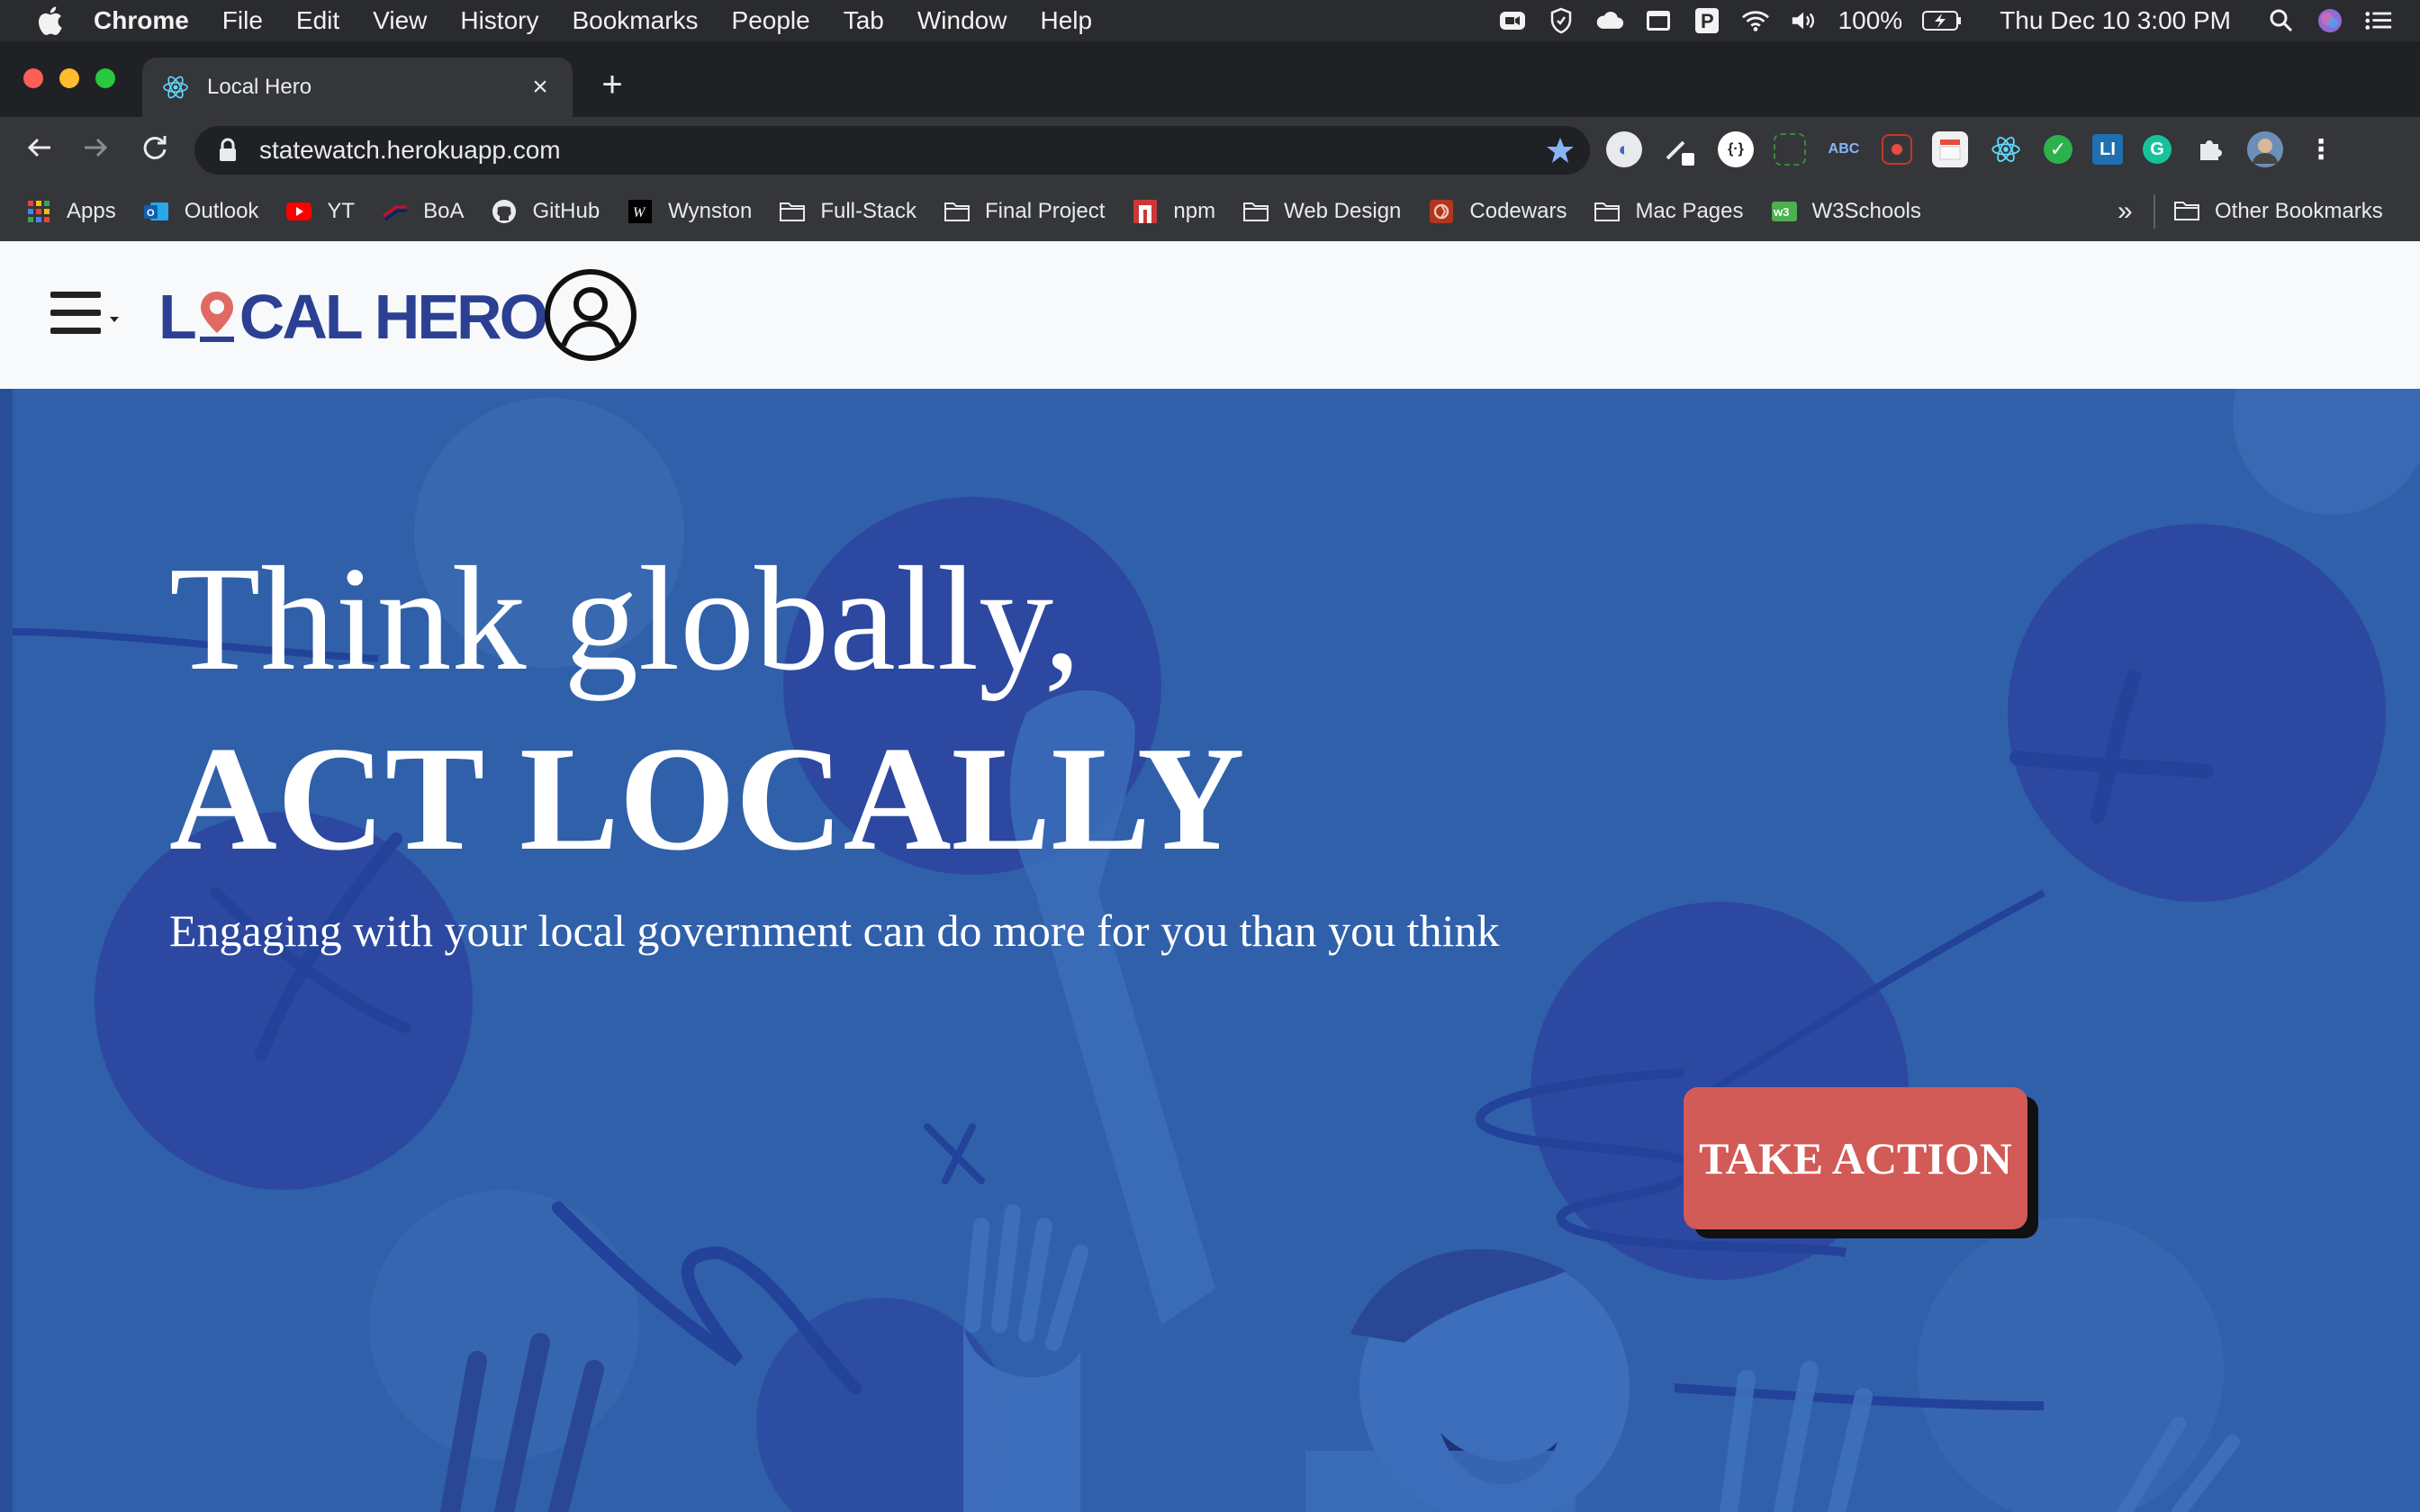  Describe the element at coordinates (590, 315) in the screenshot. I see `user-account-icon` at that location.